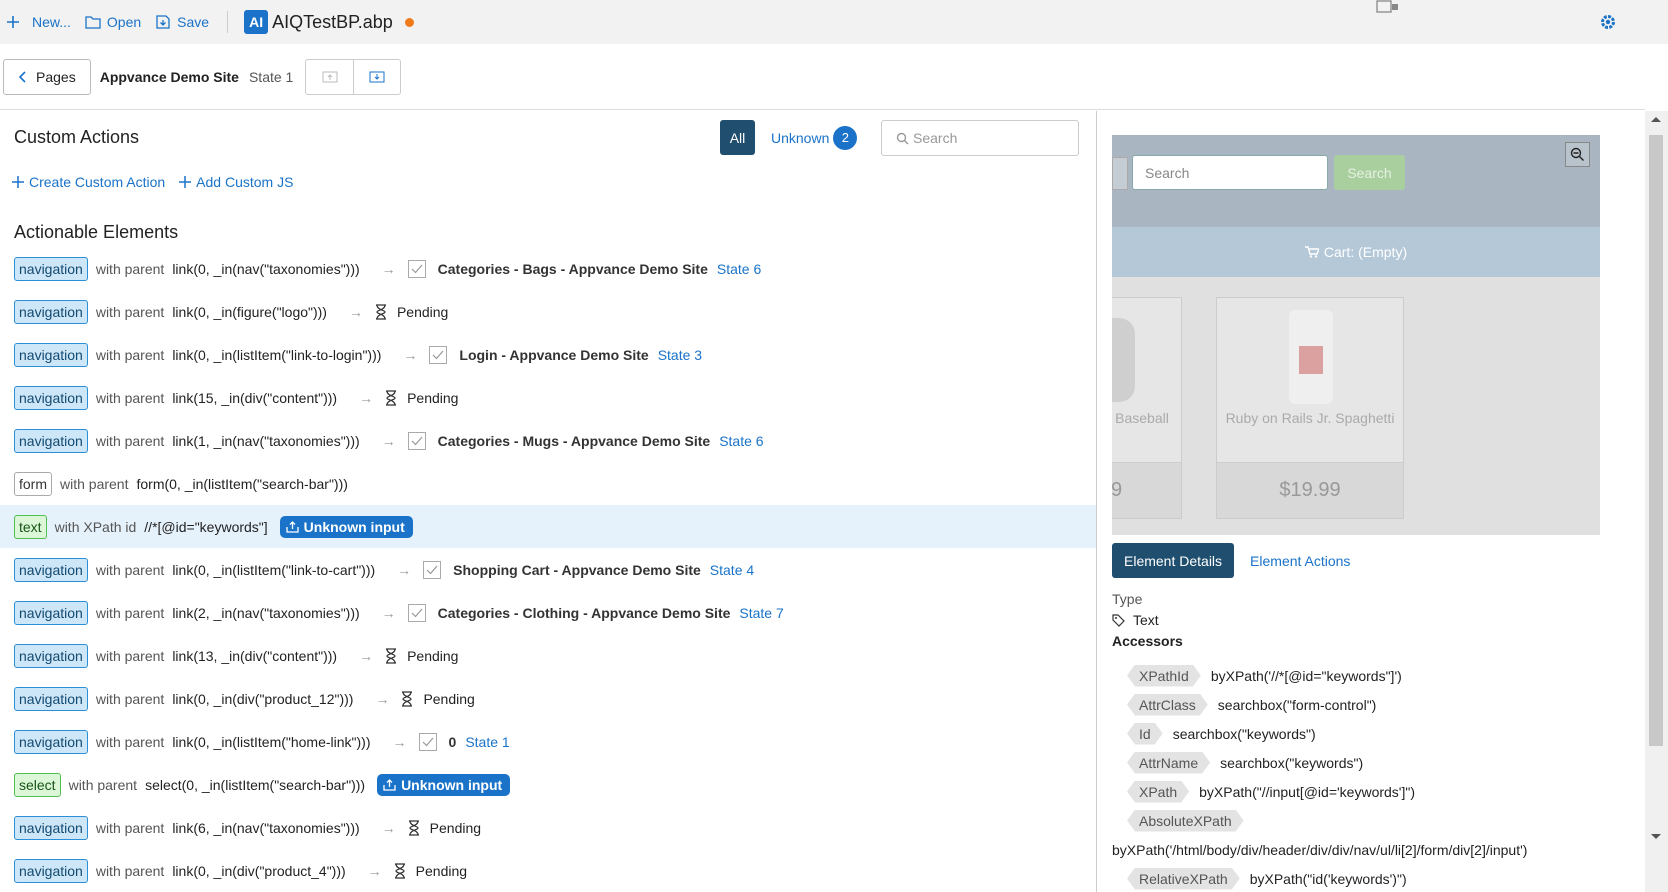 The height and width of the screenshot is (892, 1668). Describe the element at coordinates (47, 76) in the screenshot. I see `pages-back-button: Pages` at that location.